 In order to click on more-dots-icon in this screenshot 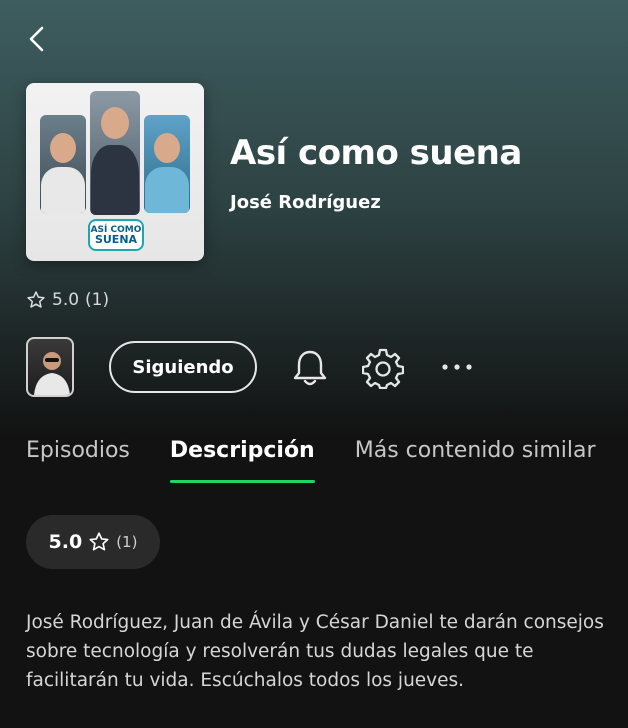, I will do `click(457, 367)`.